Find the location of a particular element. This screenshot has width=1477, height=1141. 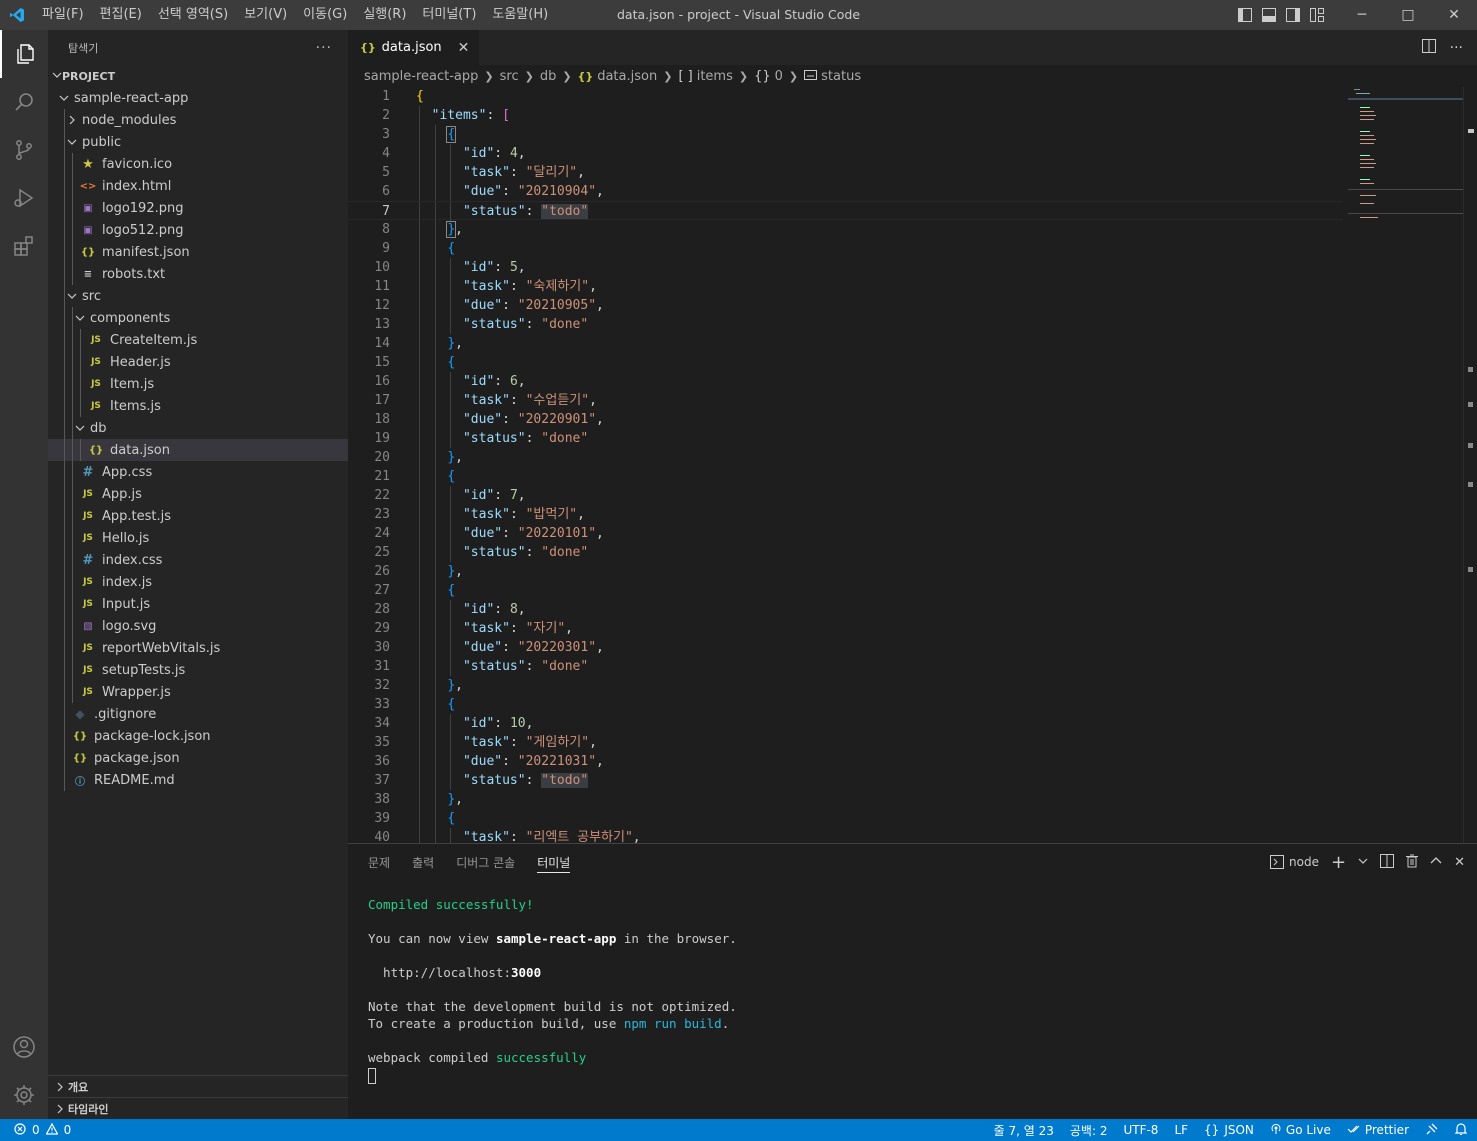

extensions-icon is located at coordinates (24, 246).